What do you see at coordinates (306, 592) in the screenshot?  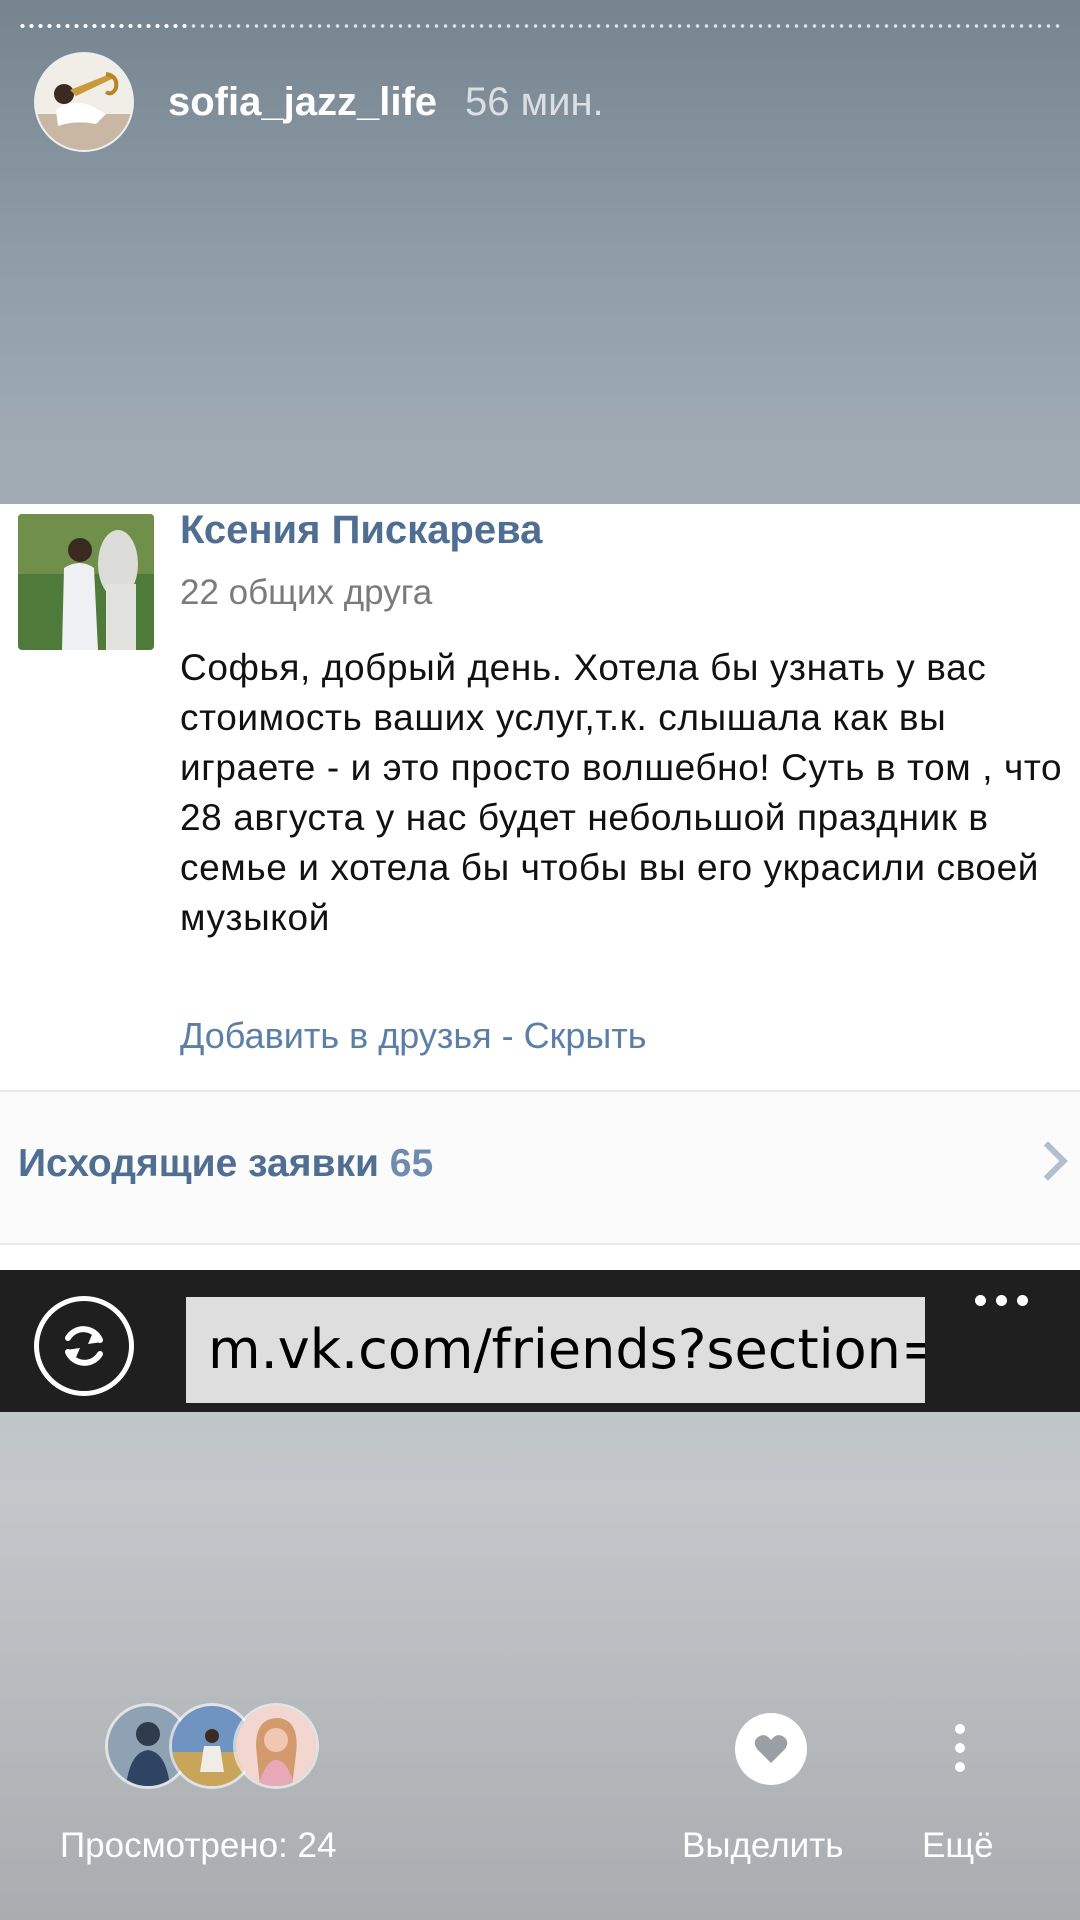 I see `mutual-friends: 22 общих друга` at bounding box center [306, 592].